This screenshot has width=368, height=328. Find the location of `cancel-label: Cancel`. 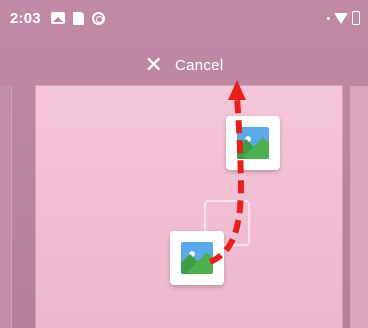

cancel-label: Cancel is located at coordinates (199, 65).